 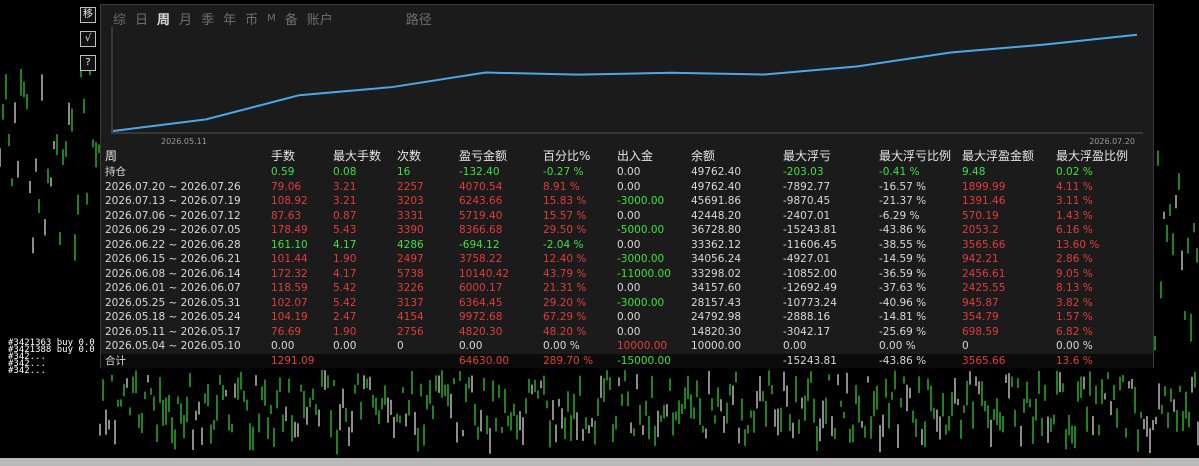 I want to click on cell-count: 0, so click(x=400, y=346).